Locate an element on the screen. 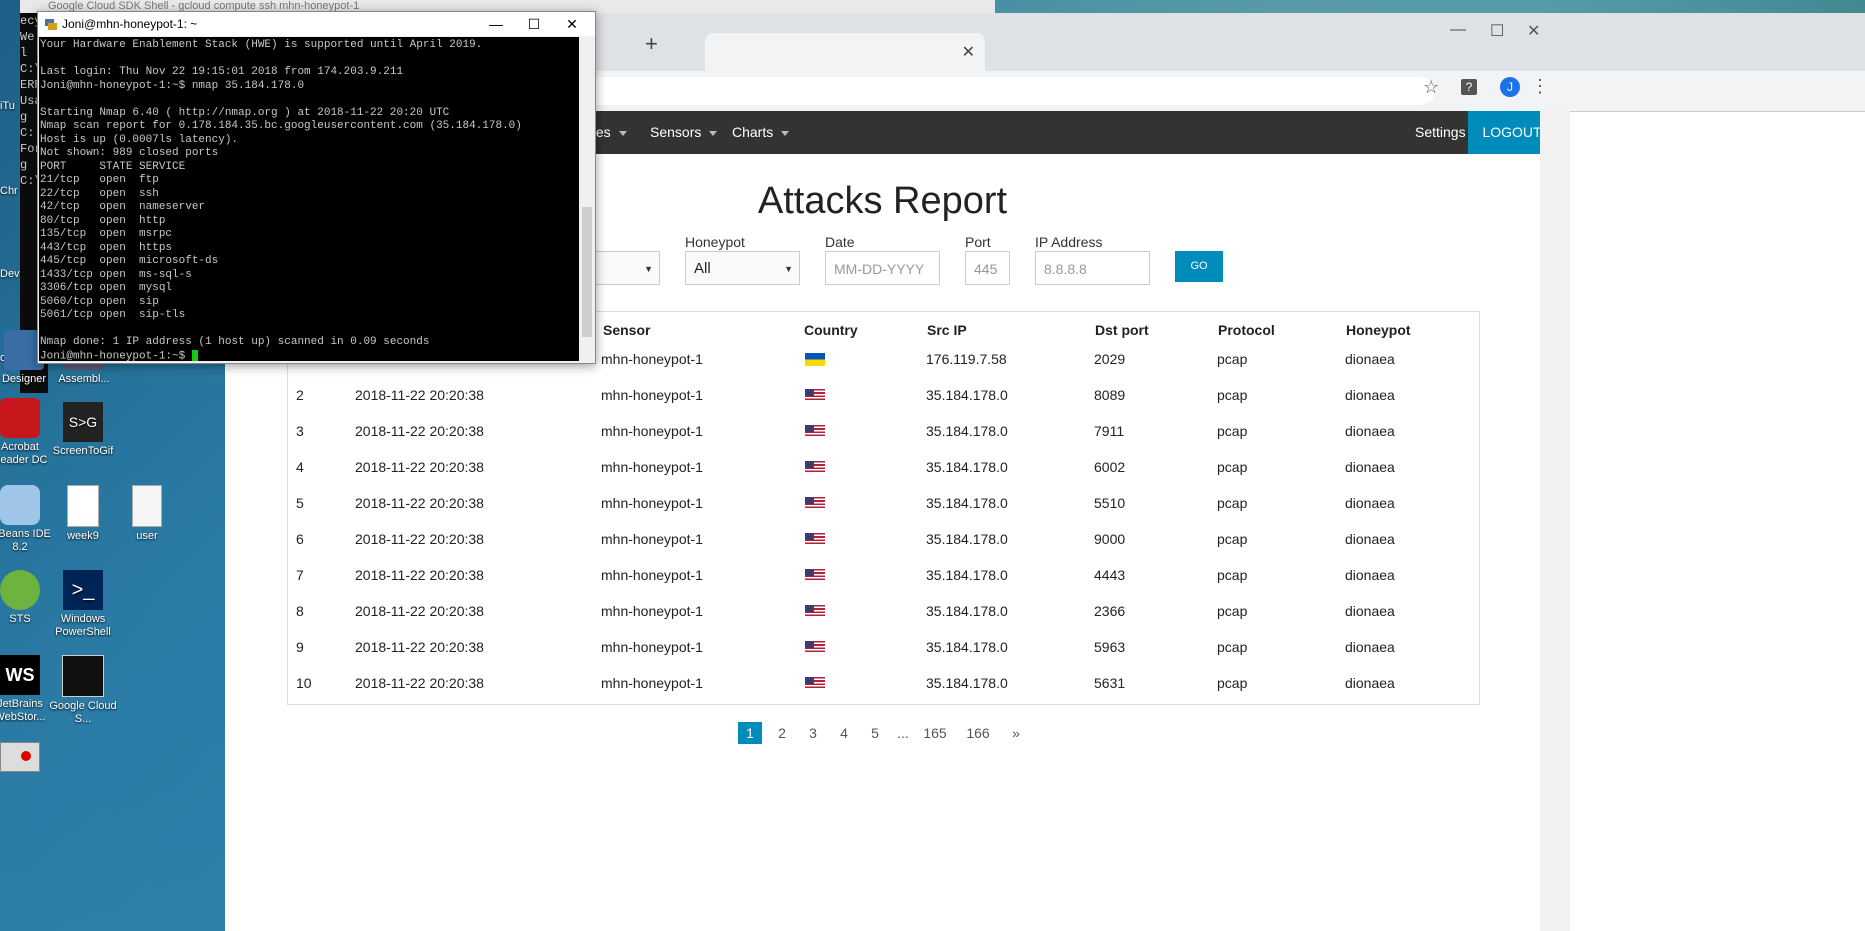  pagination-page: 3 is located at coordinates (813, 733).